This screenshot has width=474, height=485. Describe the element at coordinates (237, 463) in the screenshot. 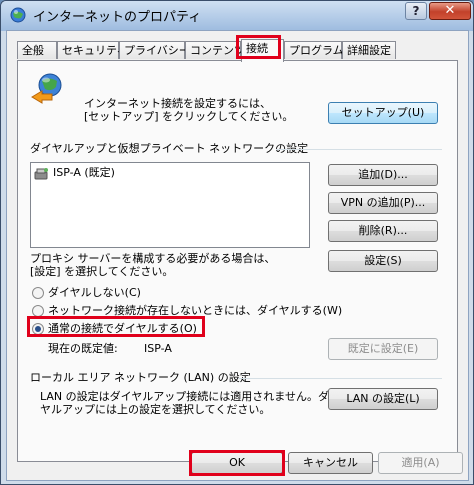

I see `ok-button: OK` at that location.